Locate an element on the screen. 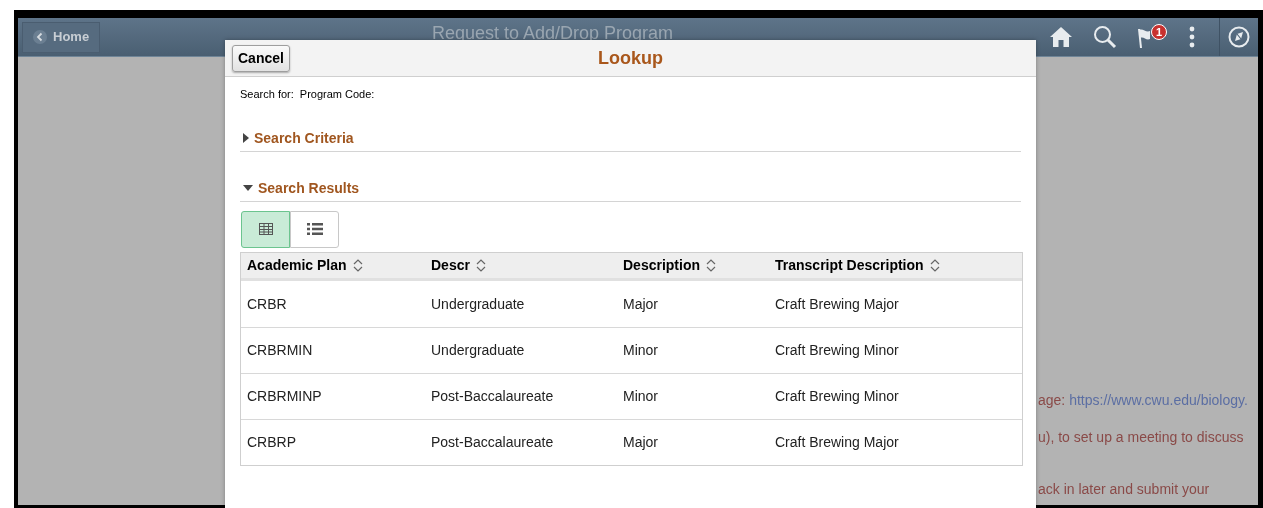 The image size is (1263, 508). home-icon is located at coordinates (1061, 37).